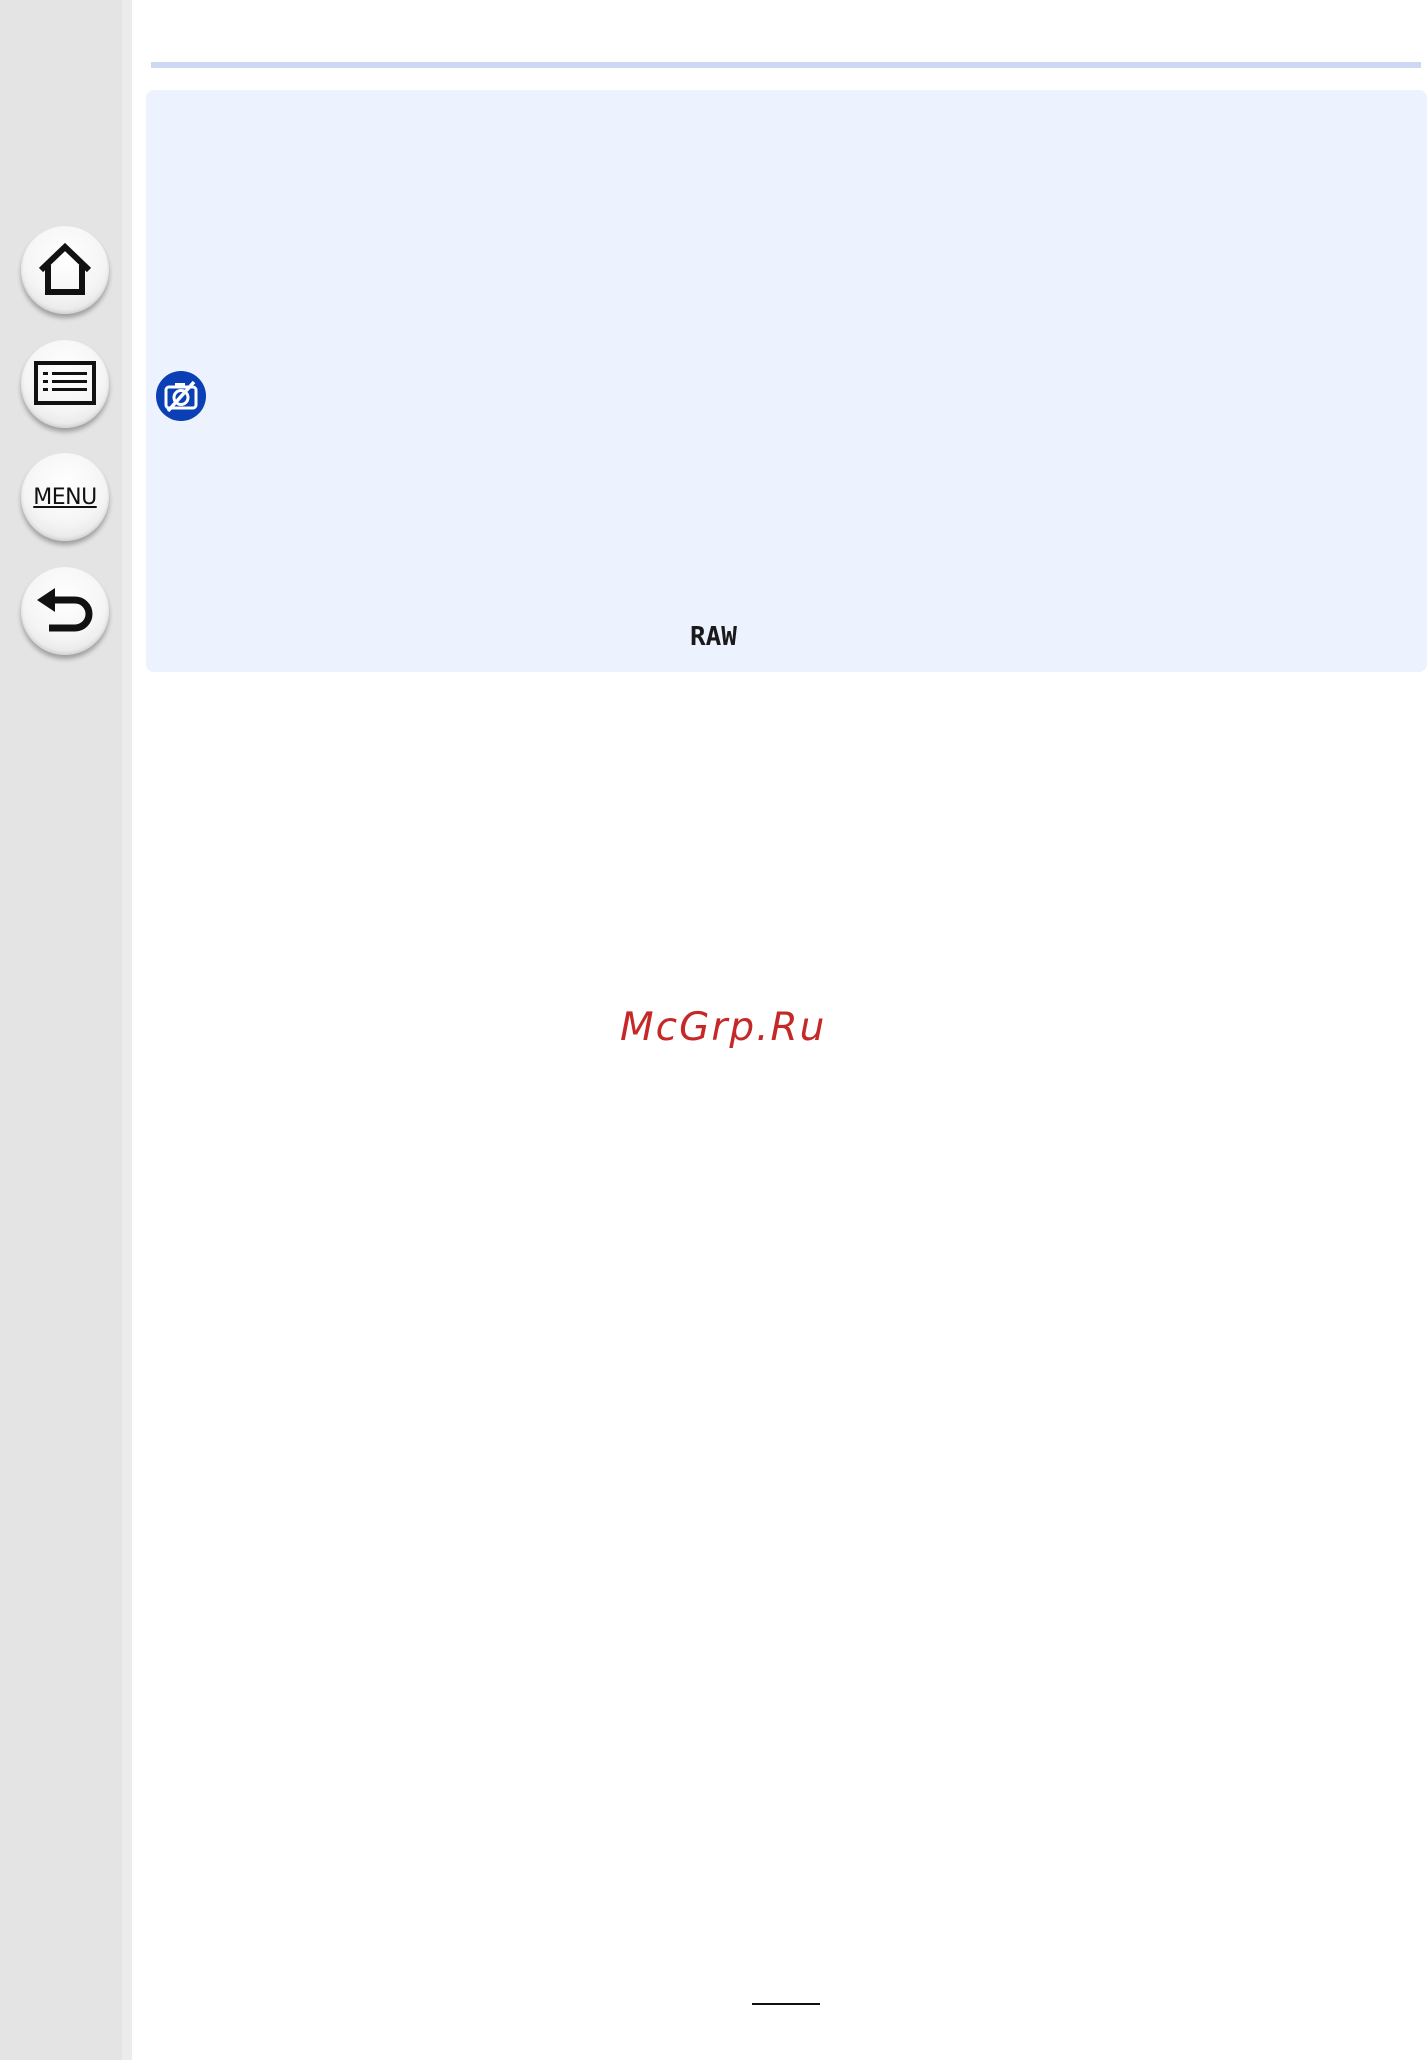 The height and width of the screenshot is (2060, 1428). I want to click on sidebar-edge, so click(127, 1030).